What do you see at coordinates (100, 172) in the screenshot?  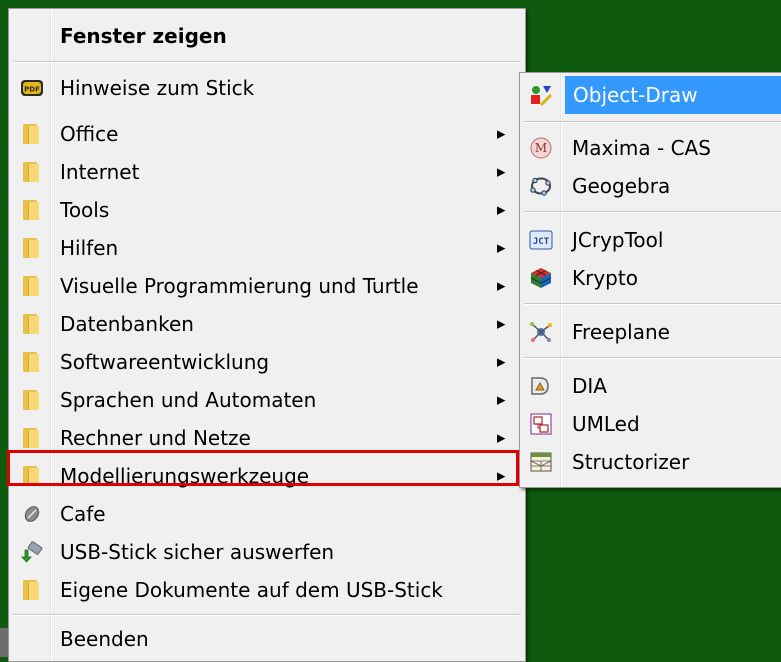 I see `menu-item-label: Internet` at bounding box center [100, 172].